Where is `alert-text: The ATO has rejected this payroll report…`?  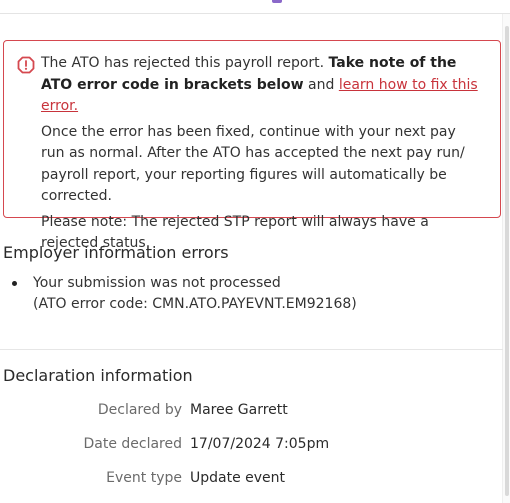
alert-text: The ATO has rejected this payroll report… is located at coordinates (185, 63).